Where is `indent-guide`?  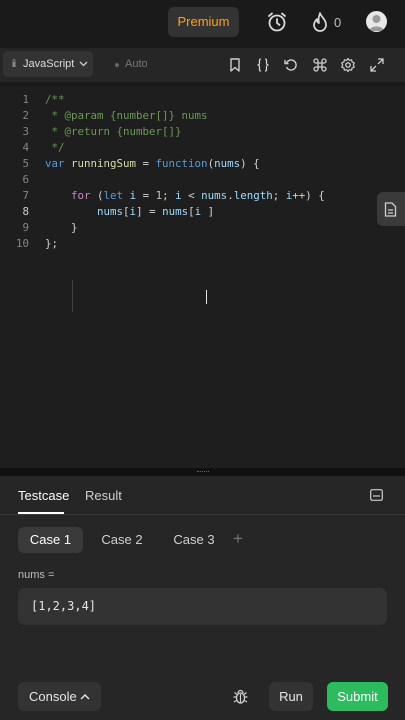 indent-guide is located at coordinates (72, 296).